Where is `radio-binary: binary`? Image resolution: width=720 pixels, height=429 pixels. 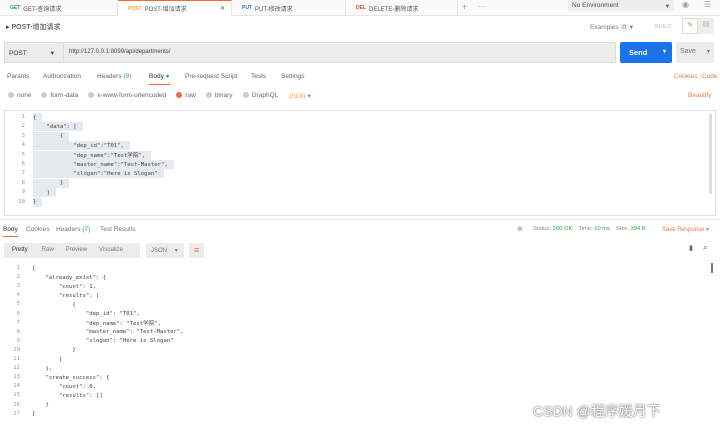
radio-binary: binary is located at coordinates (219, 96).